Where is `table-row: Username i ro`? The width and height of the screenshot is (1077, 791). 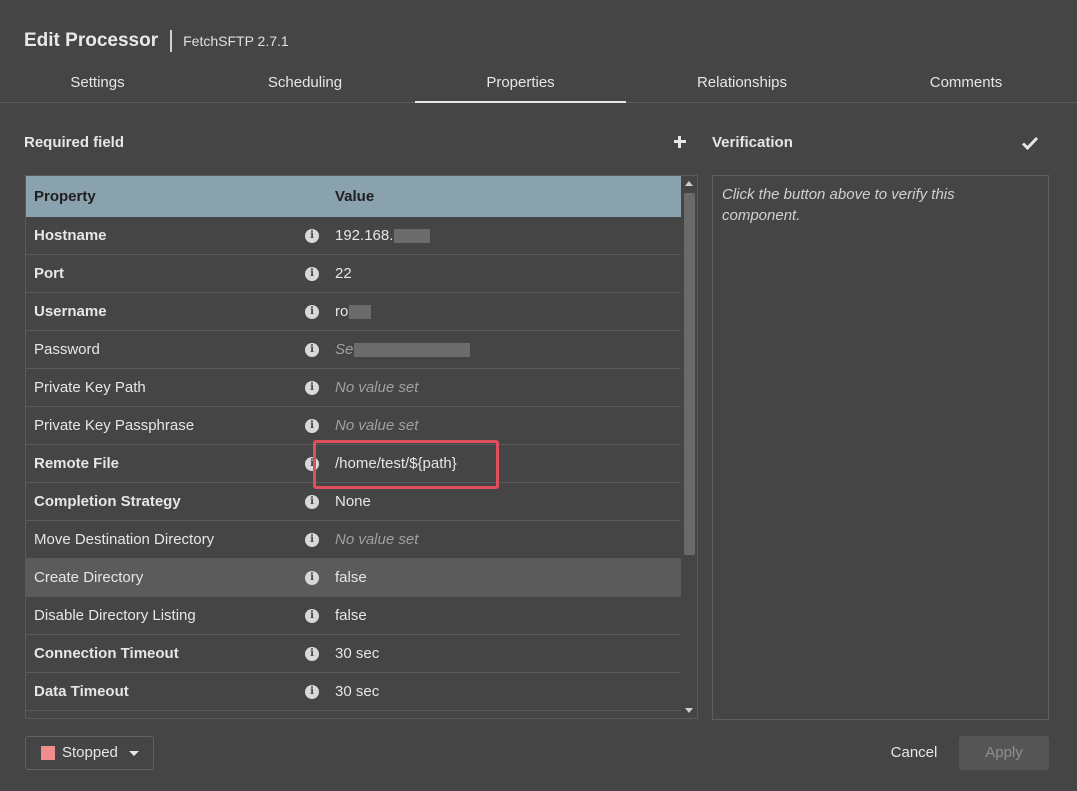
table-row: Username i ro is located at coordinates (354, 312).